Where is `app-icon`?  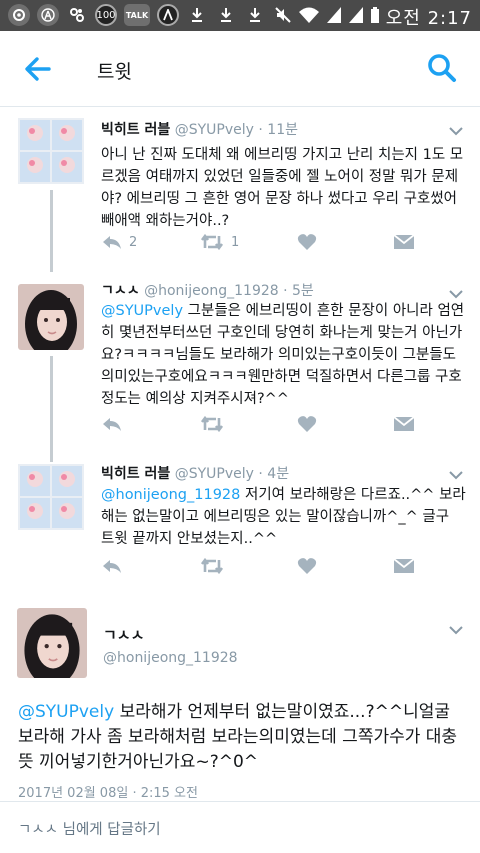
app-icon is located at coordinates (168, 15).